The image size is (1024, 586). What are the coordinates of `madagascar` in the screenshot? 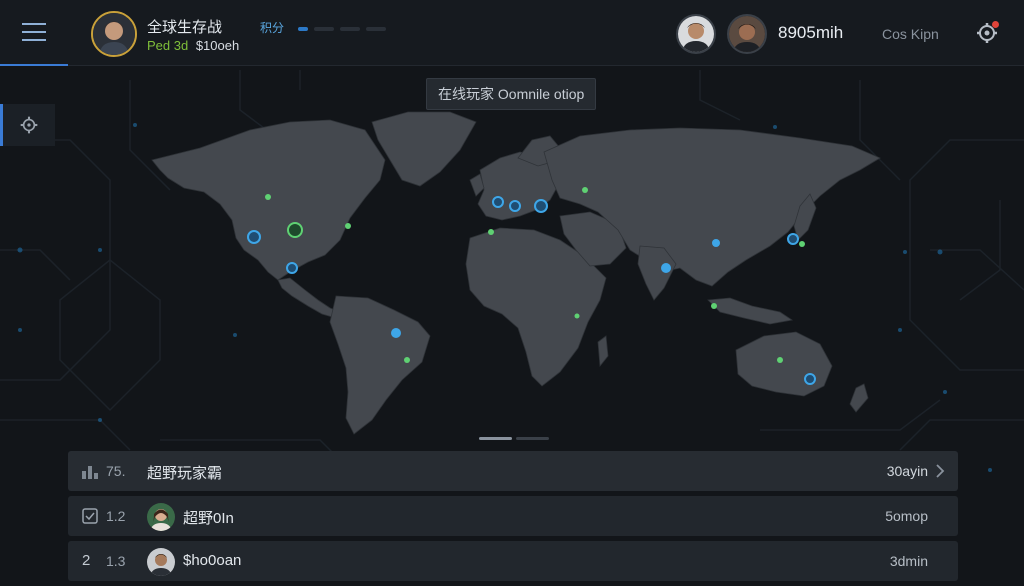 It's located at (603, 351).